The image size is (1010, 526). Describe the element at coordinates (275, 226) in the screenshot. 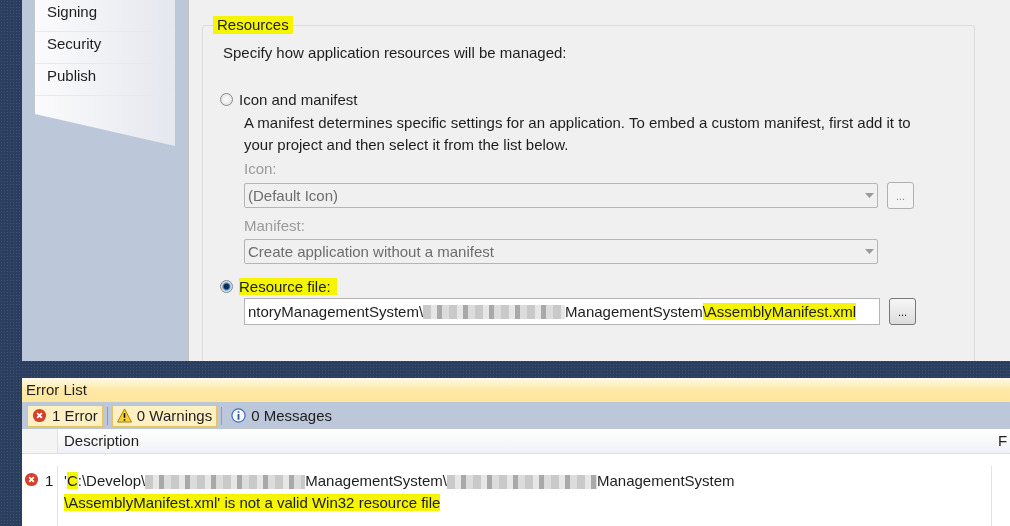

I see `field-label: Manifest:` at that location.